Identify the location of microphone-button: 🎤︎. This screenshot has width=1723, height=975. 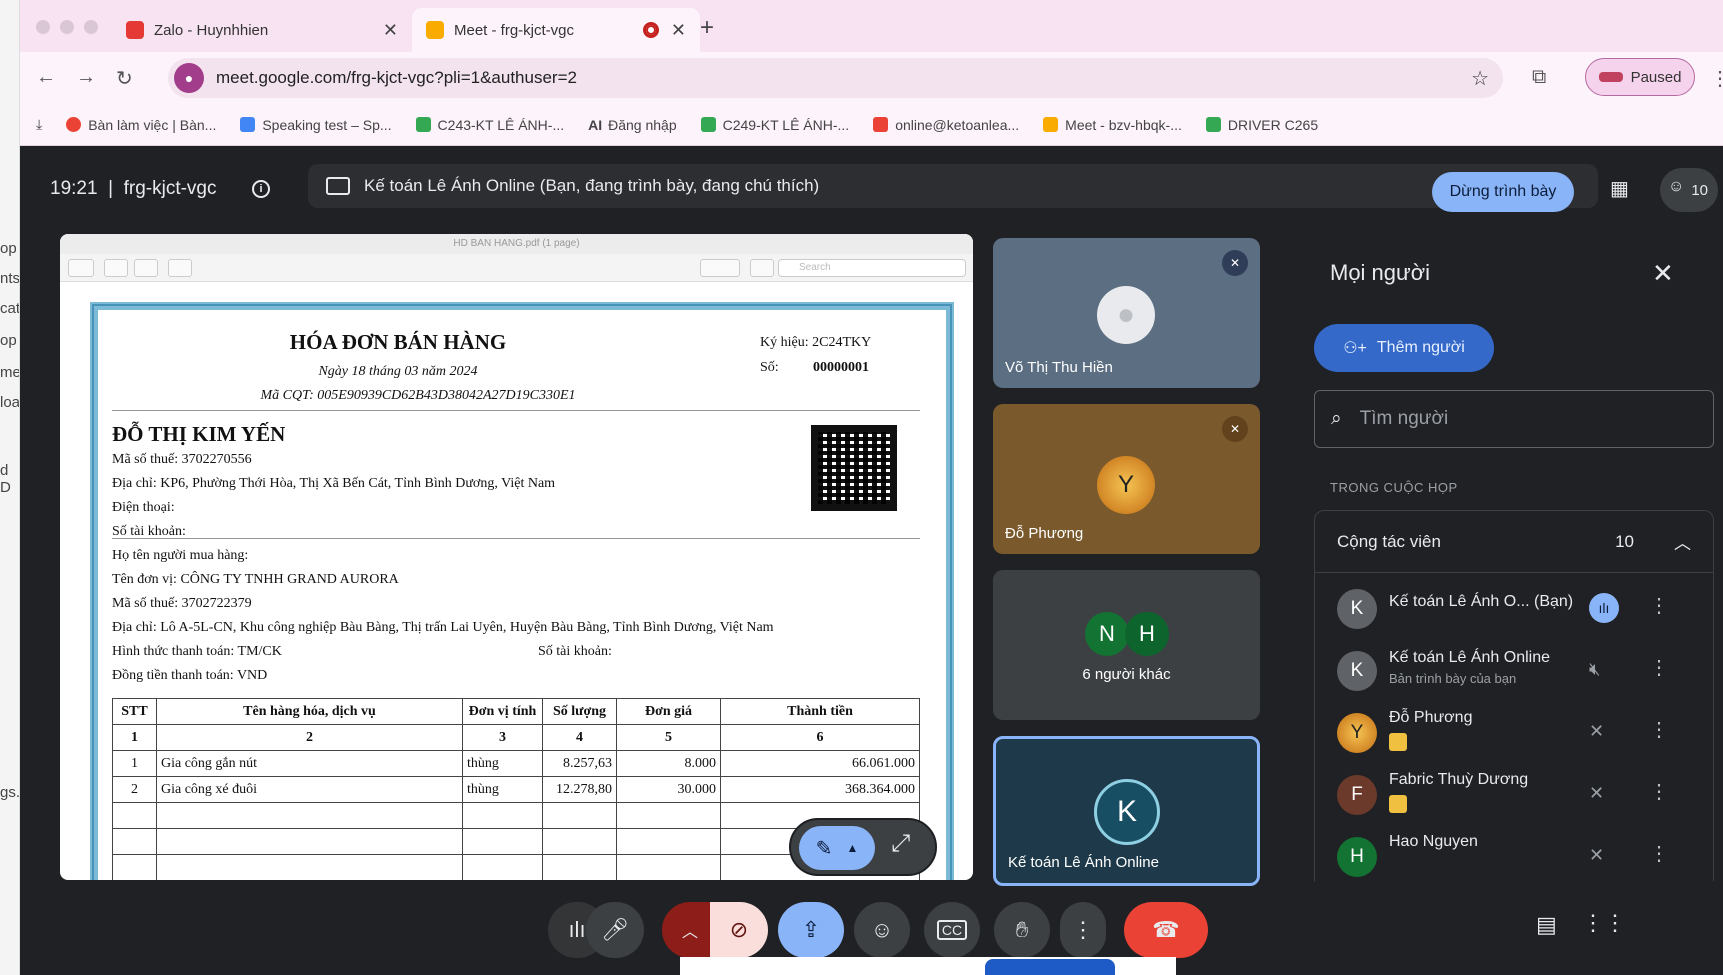
(615, 930).